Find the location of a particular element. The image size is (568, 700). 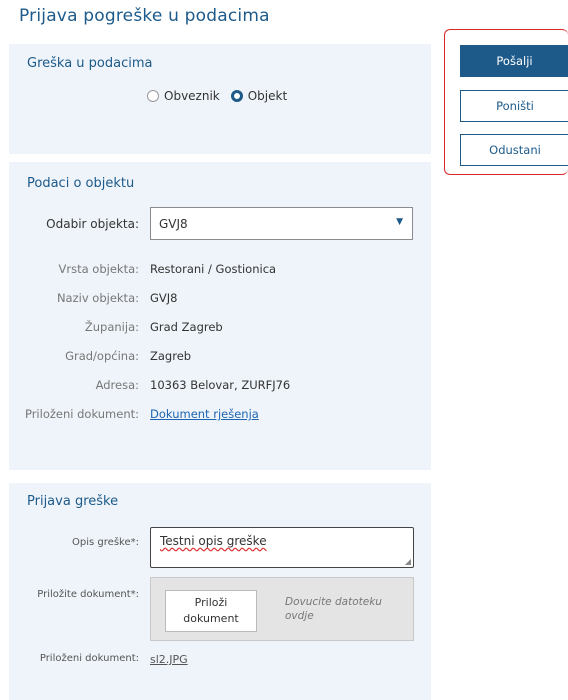

cancel-button: Odustani is located at coordinates (514, 150).